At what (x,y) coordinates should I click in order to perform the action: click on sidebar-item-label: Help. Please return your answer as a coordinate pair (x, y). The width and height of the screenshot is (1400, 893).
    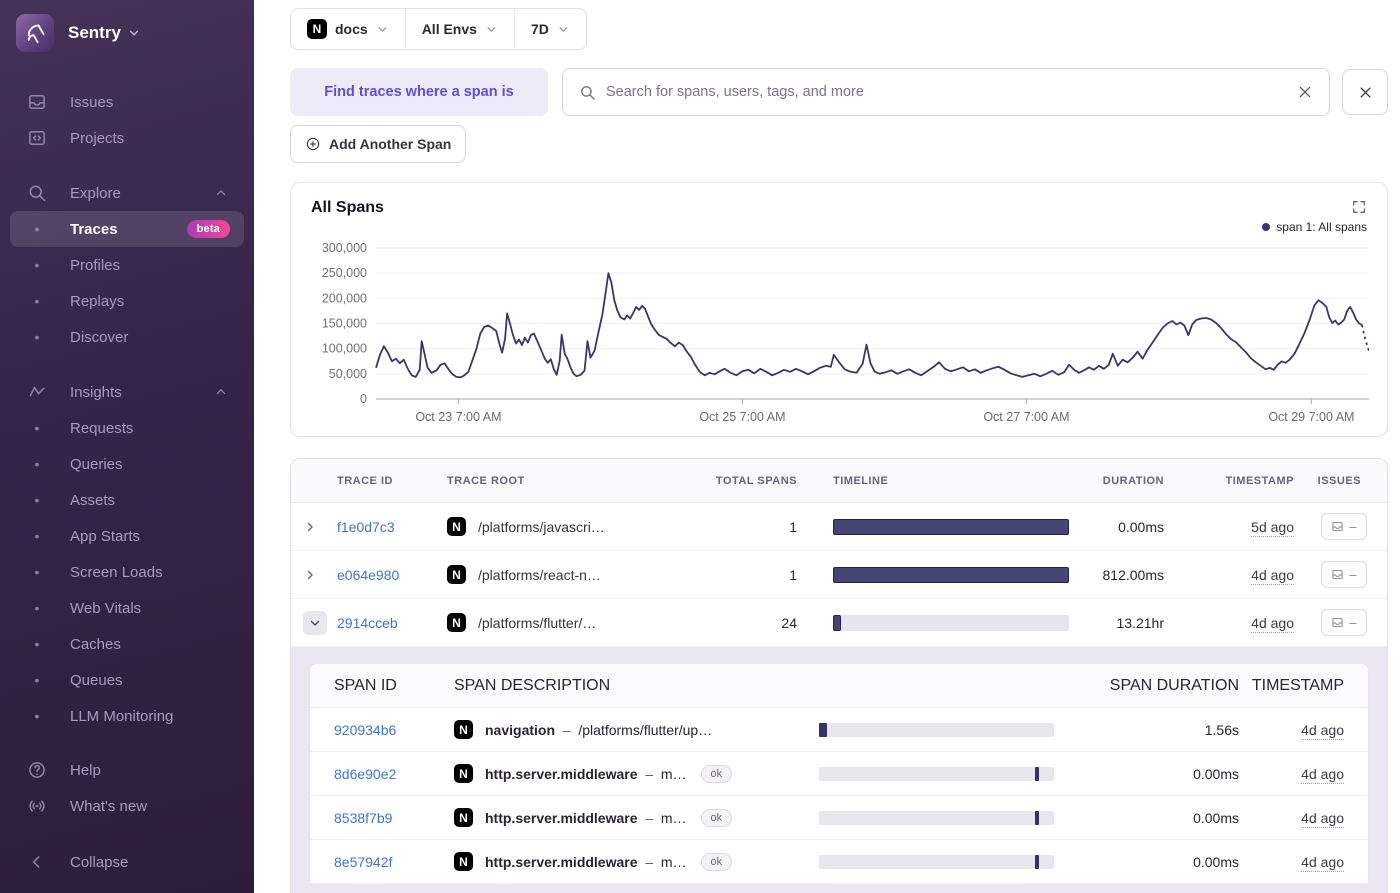
    Looking at the image, I should click on (85, 770).